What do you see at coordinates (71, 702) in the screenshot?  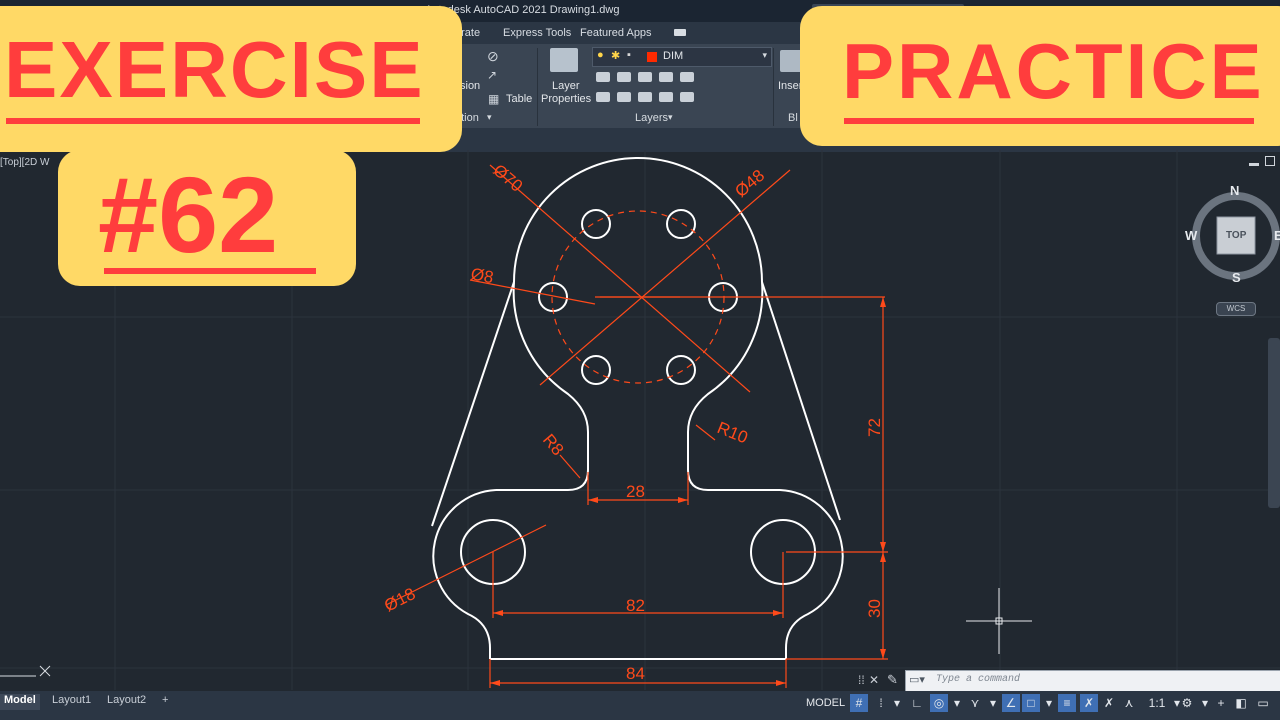 I see `tab-layout1: Layout1` at bounding box center [71, 702].